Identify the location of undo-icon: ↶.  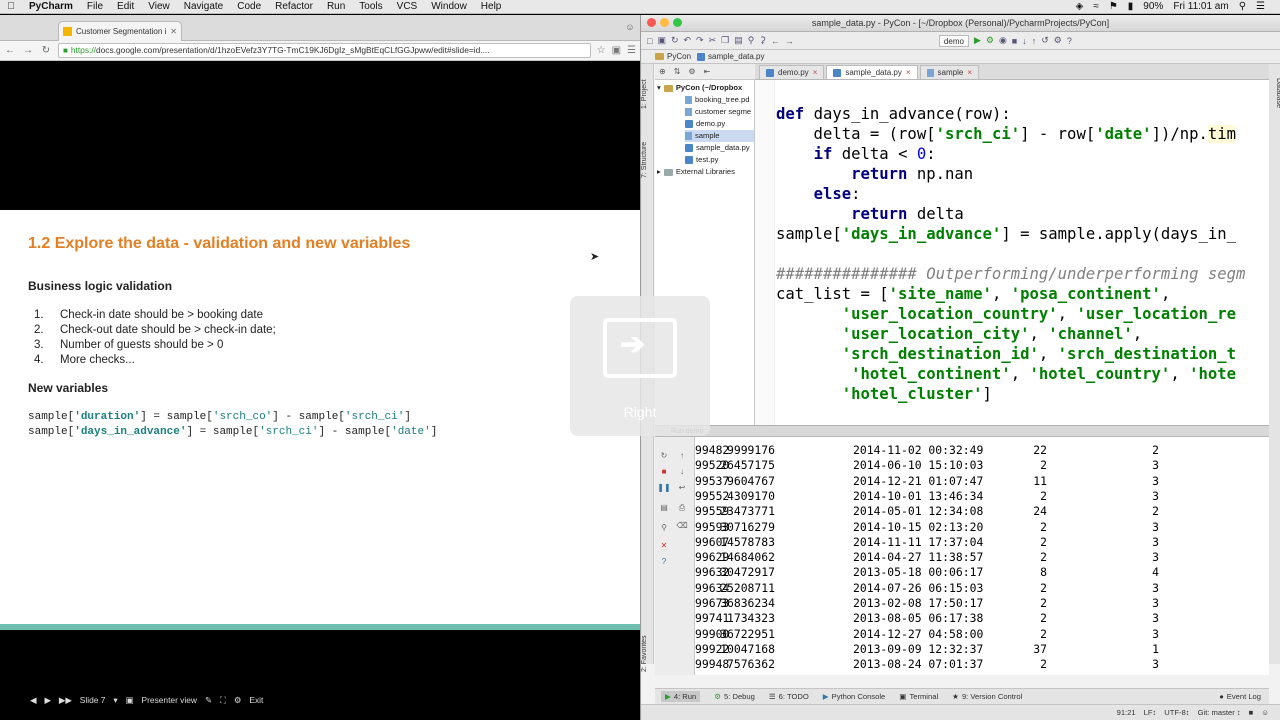
(688, 40).